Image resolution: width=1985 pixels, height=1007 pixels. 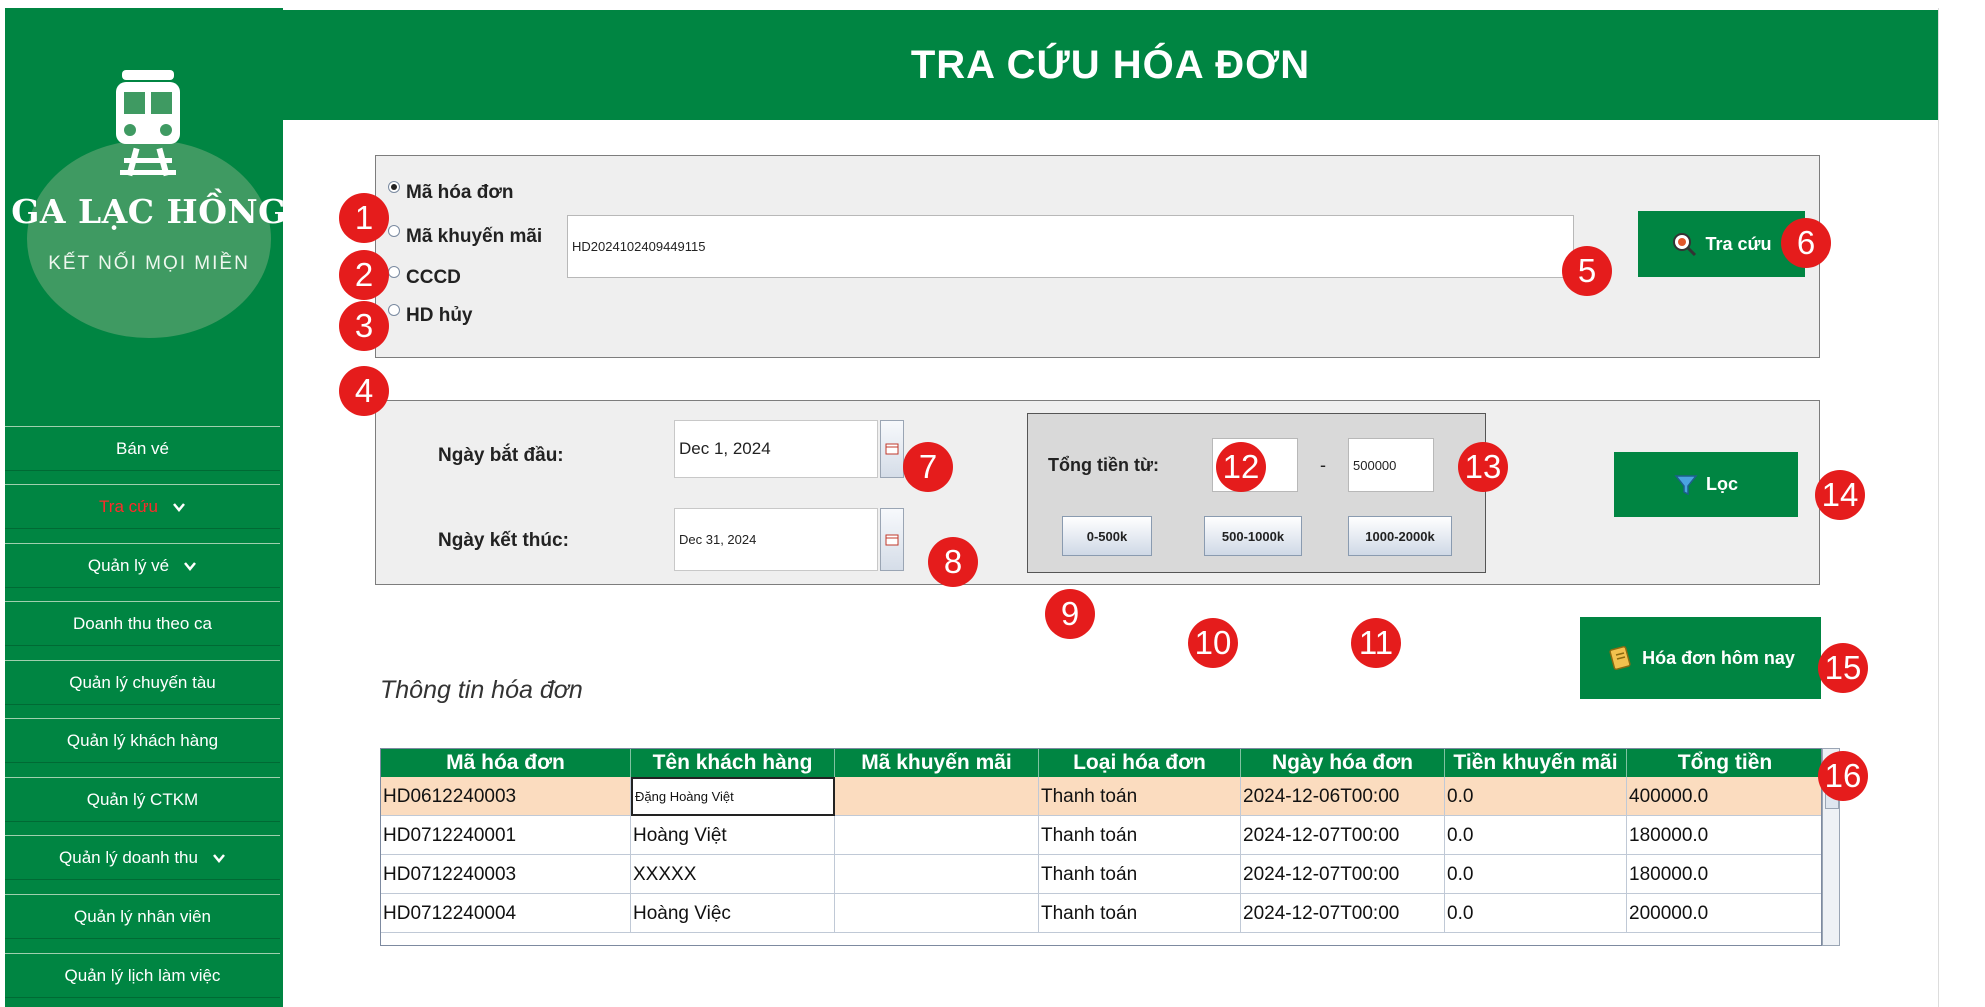 I want to click on sidebar-item-quan-ly-nhan-vien: Quản lý nhân viên, so click(x=142, y=916).